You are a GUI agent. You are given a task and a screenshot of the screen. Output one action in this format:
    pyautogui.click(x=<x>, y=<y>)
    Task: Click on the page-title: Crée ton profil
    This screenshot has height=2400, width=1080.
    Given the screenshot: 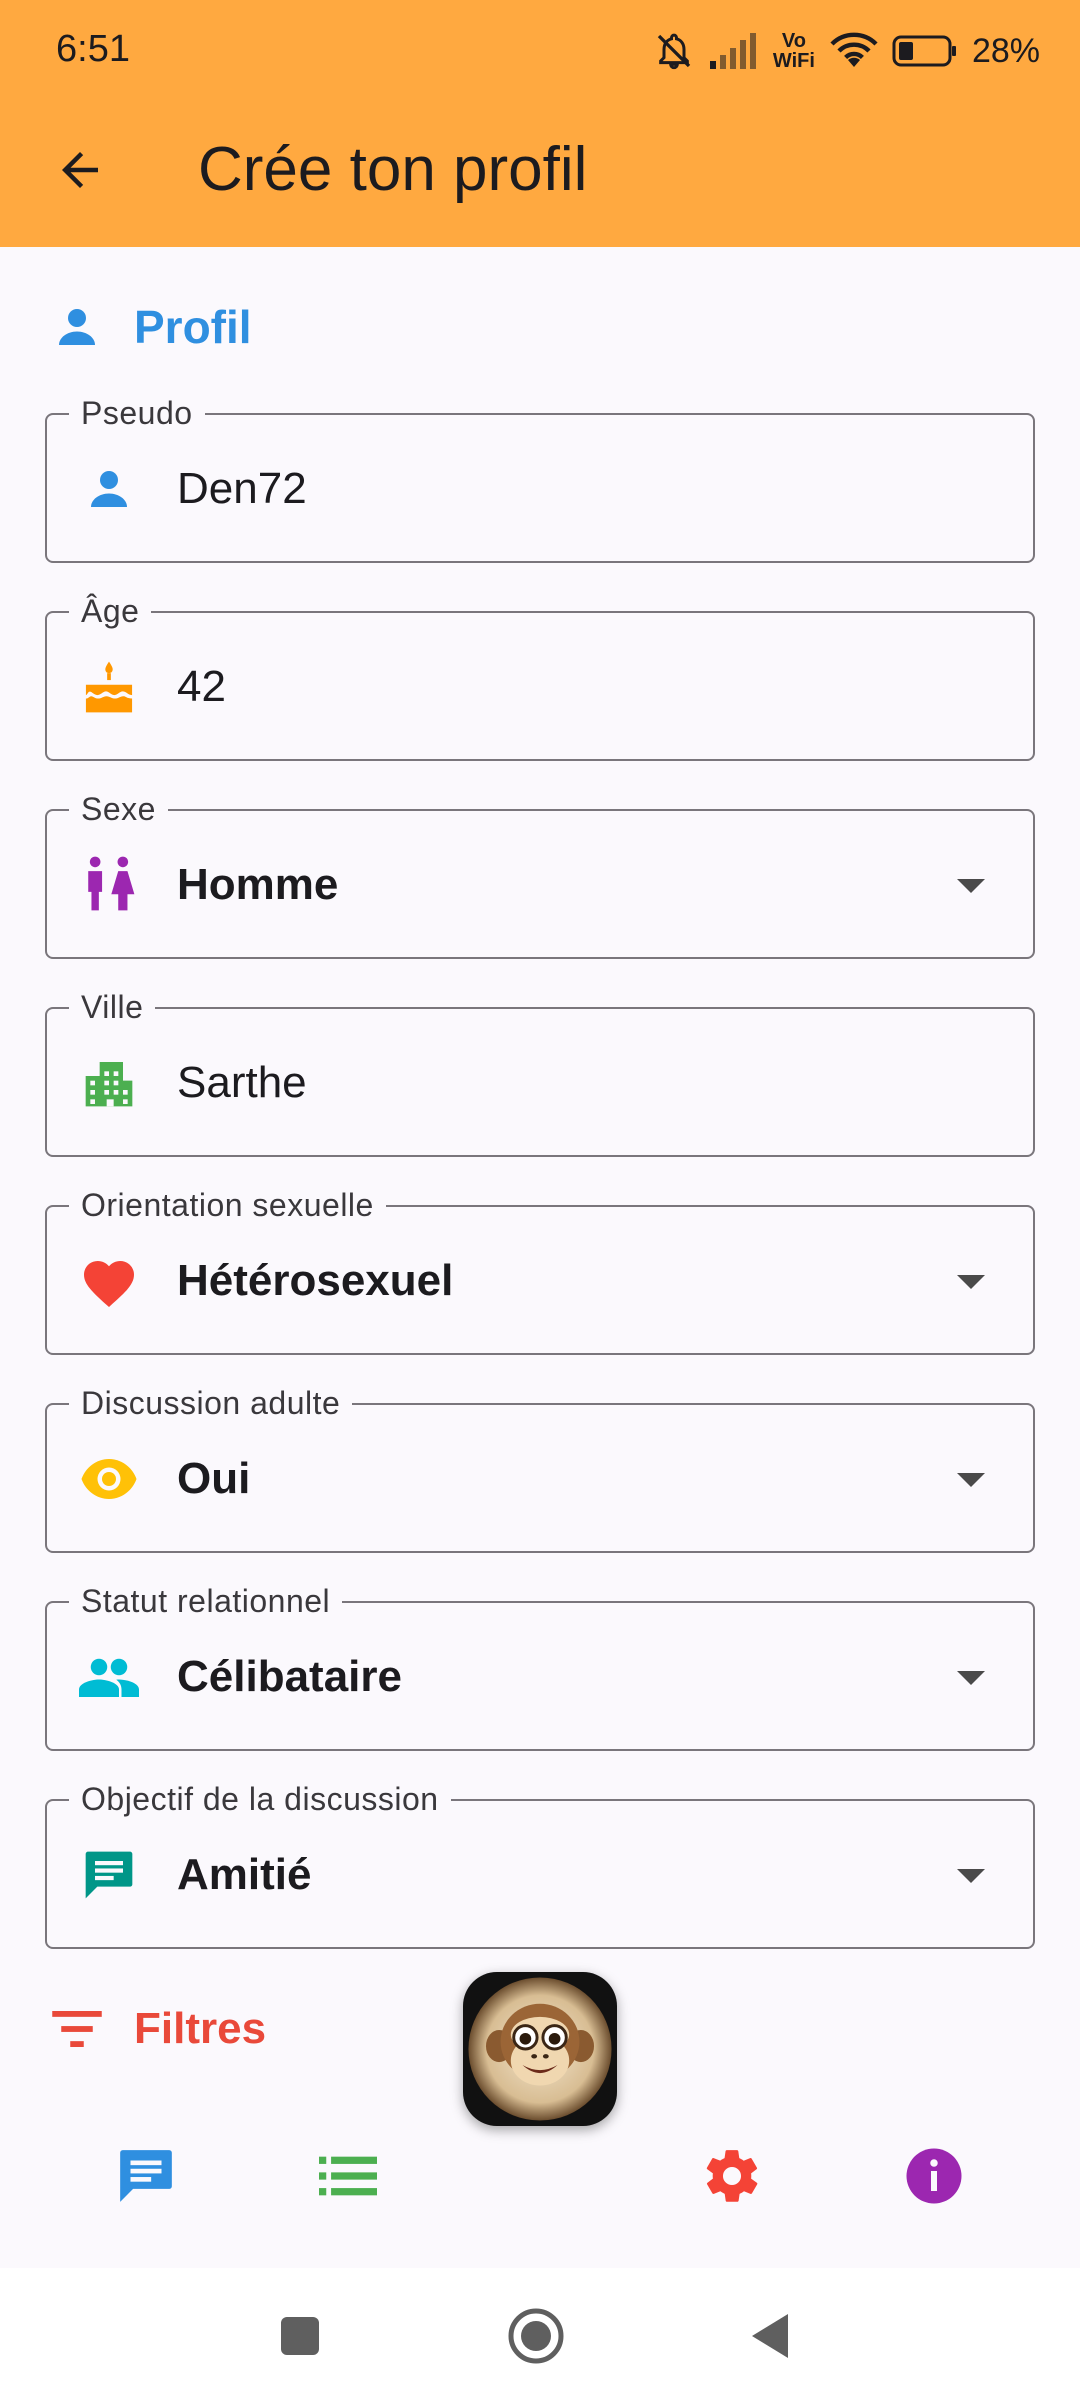 What is the action you would take?
    pyautogui.click(x=393, y=169)
    